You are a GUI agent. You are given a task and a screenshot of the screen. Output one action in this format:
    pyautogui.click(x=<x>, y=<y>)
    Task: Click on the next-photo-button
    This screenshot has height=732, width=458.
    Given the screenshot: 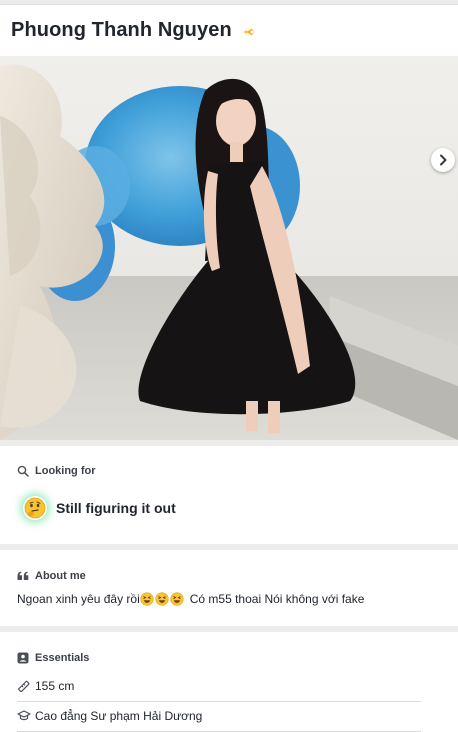 What is the action you would take?
    pyautogui.click(x=443, y=160)
    